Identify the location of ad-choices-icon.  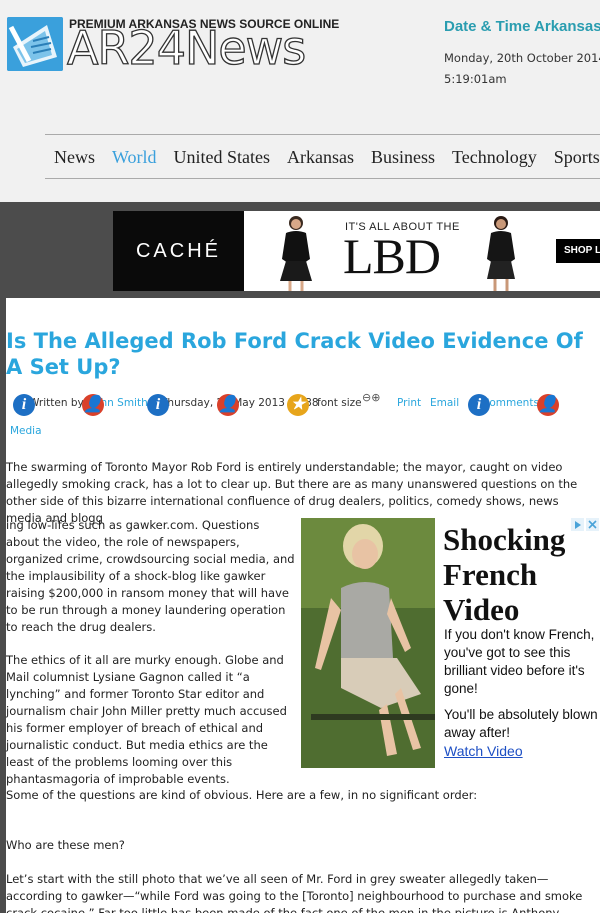
(585, 525).